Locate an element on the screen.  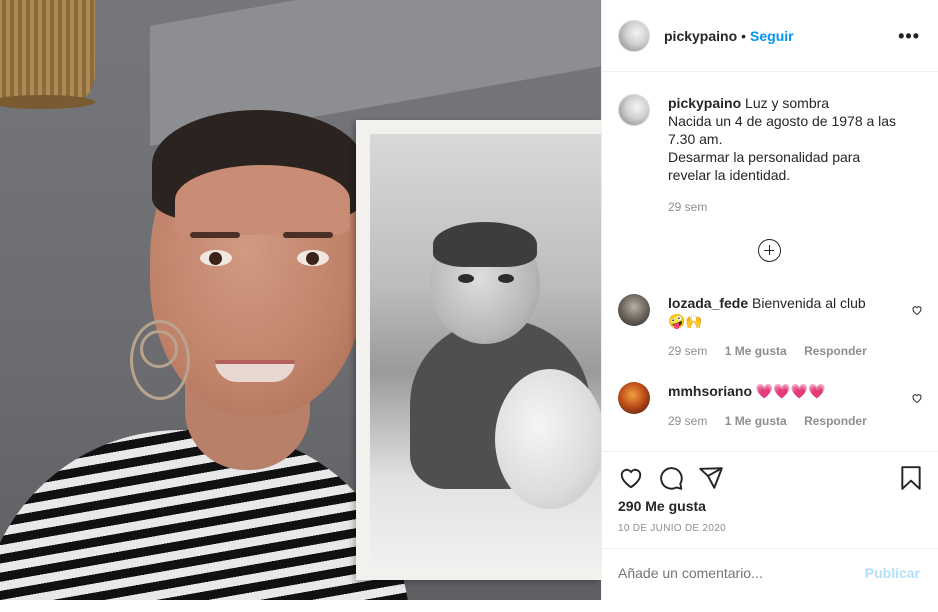
caption-line: Luz y sombra is located at coordinates (787, 103).